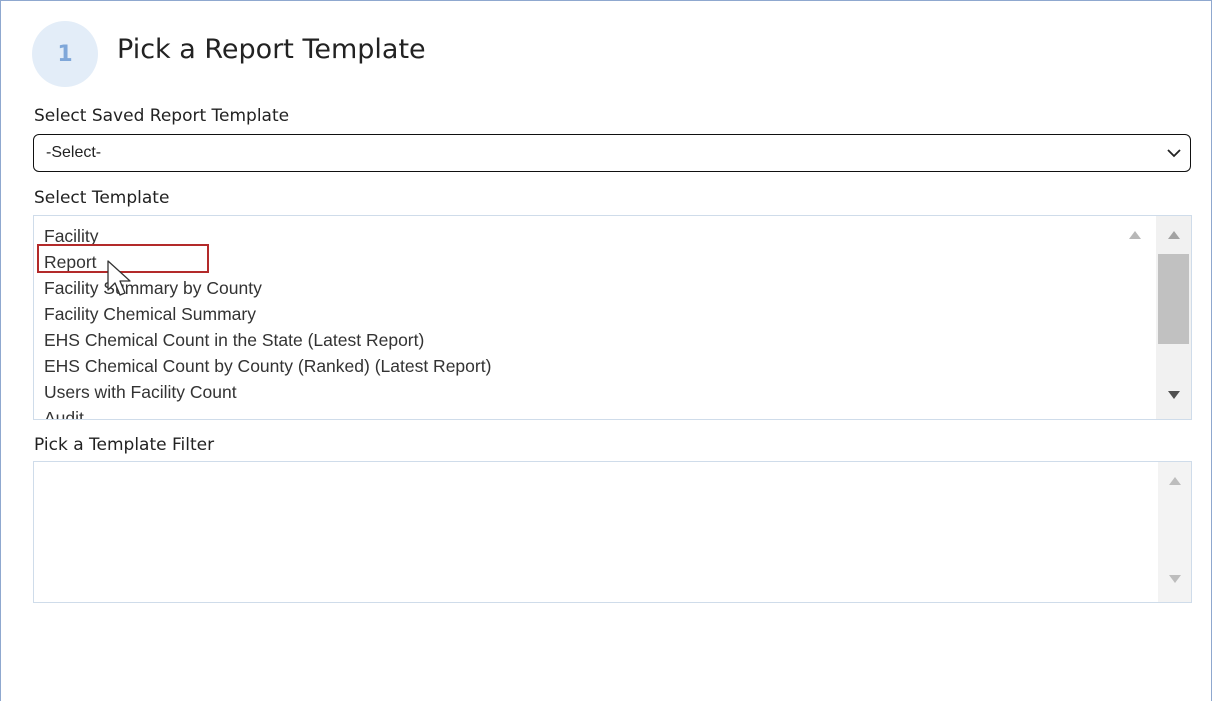  What do you see at coordinates (612, 153) in the screenshot?
I see `saved-template-select: -Select-` at bounding box center [612, 153].